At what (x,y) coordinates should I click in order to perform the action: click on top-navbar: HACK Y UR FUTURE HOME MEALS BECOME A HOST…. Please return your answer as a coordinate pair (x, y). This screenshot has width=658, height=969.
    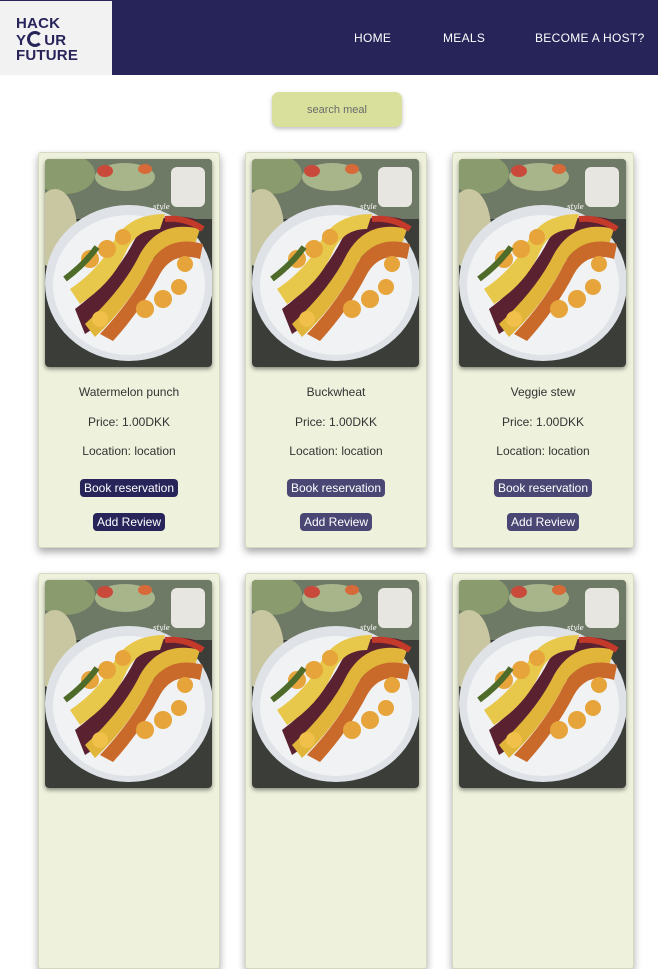
    Looking at the image, I should click on (329, 37).